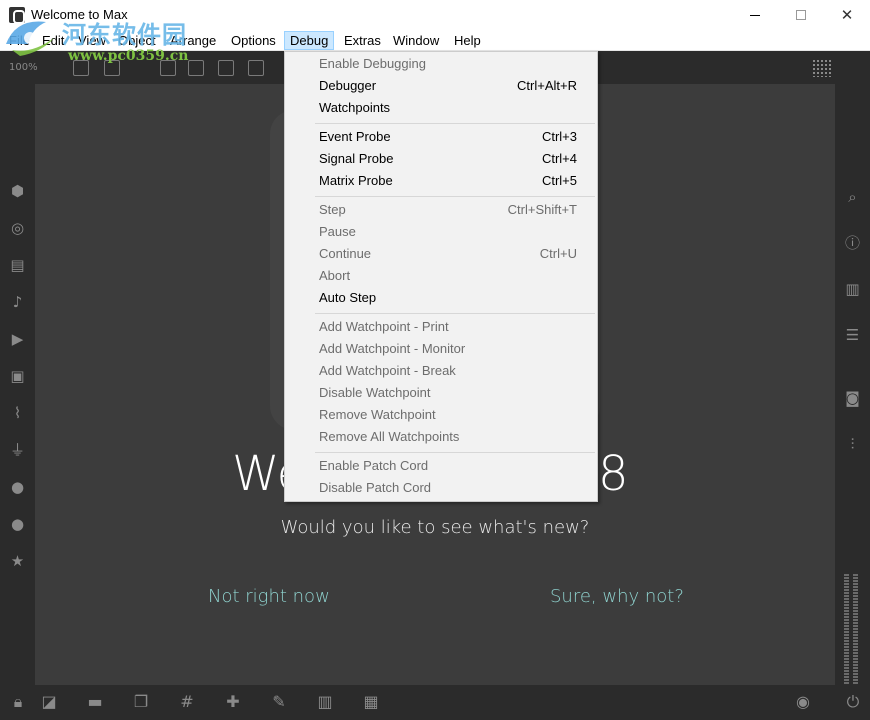 This screenshot has width=870, height=720. What do you see at coordinates (375, 392) in the screenshot?
I see `menu-item-label: Disable Watchpoint` at bounding box center [375, 392].